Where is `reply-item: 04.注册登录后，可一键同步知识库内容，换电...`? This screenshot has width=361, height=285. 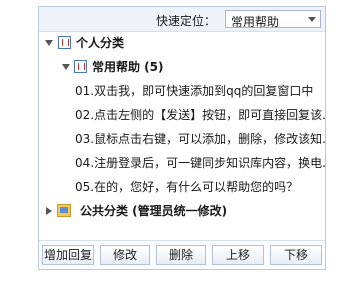
reply-item: 04.注册登录后，可一键同步知识库内容，换电... is located at coordinates (200, 163).